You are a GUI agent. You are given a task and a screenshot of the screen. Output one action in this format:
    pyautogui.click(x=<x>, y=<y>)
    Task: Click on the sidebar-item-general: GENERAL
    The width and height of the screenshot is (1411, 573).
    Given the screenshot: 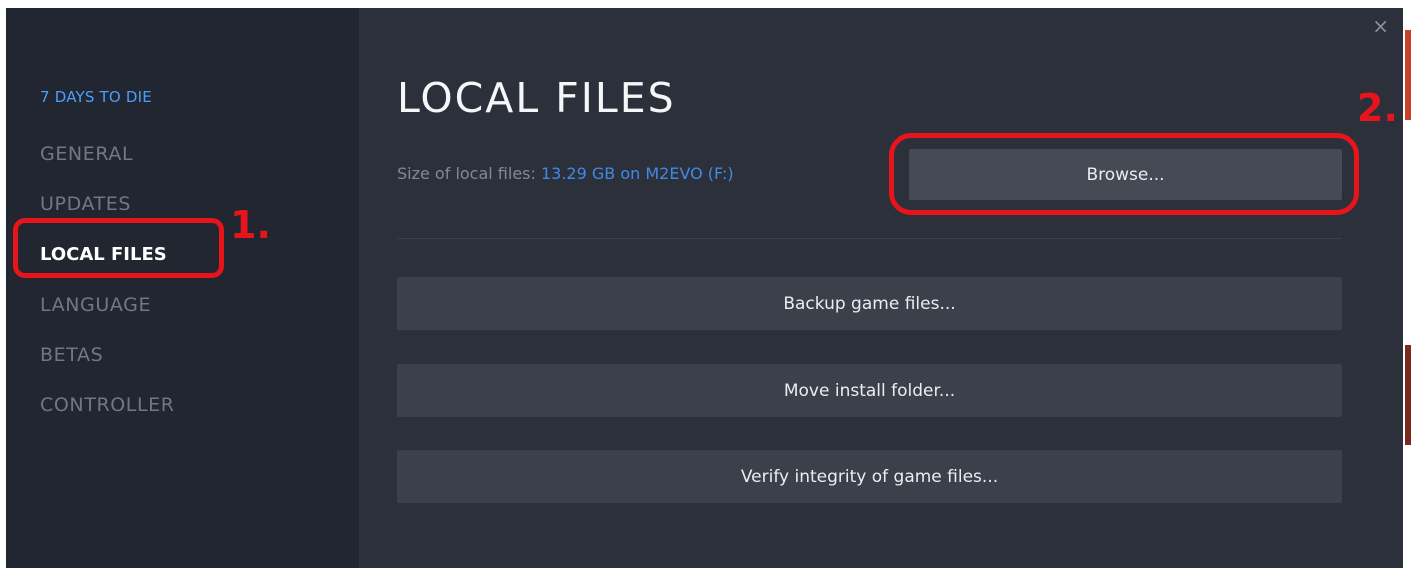 What is the action you would take?
    pyautogui.click(x=86, y=154)
    